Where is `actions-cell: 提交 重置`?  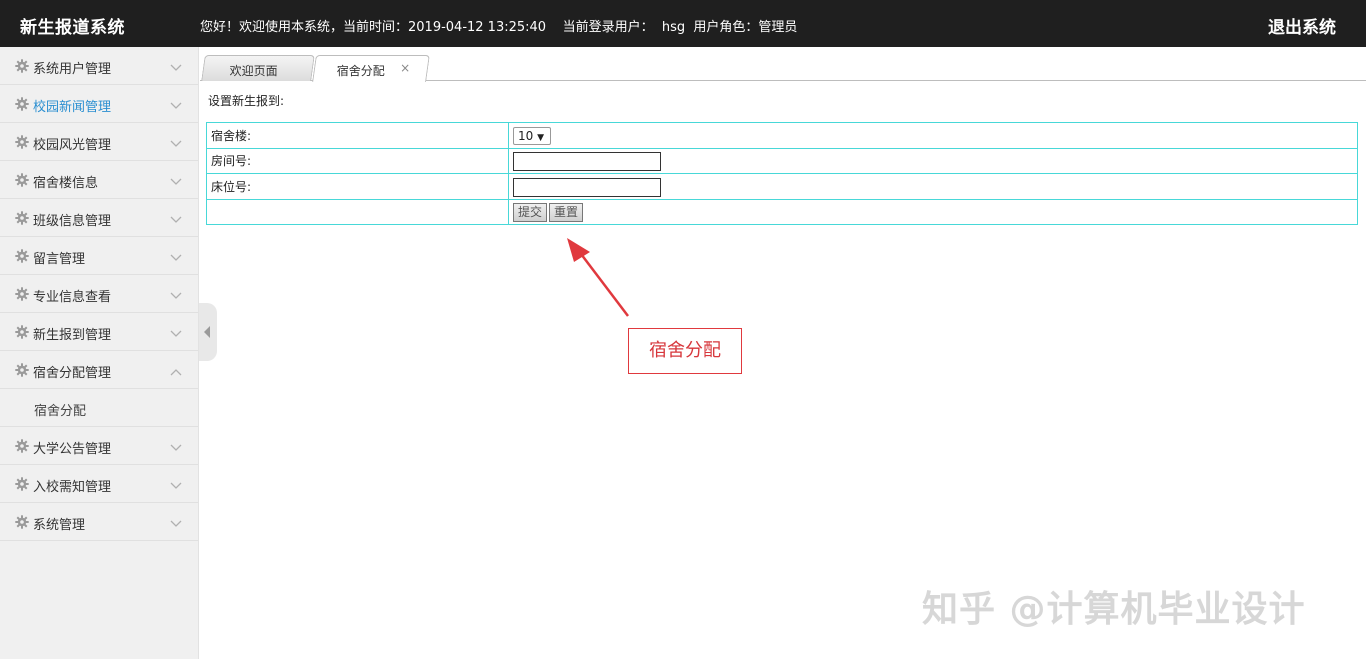 actions-cell: 提交 重置 is located at coordinates (933, 211).